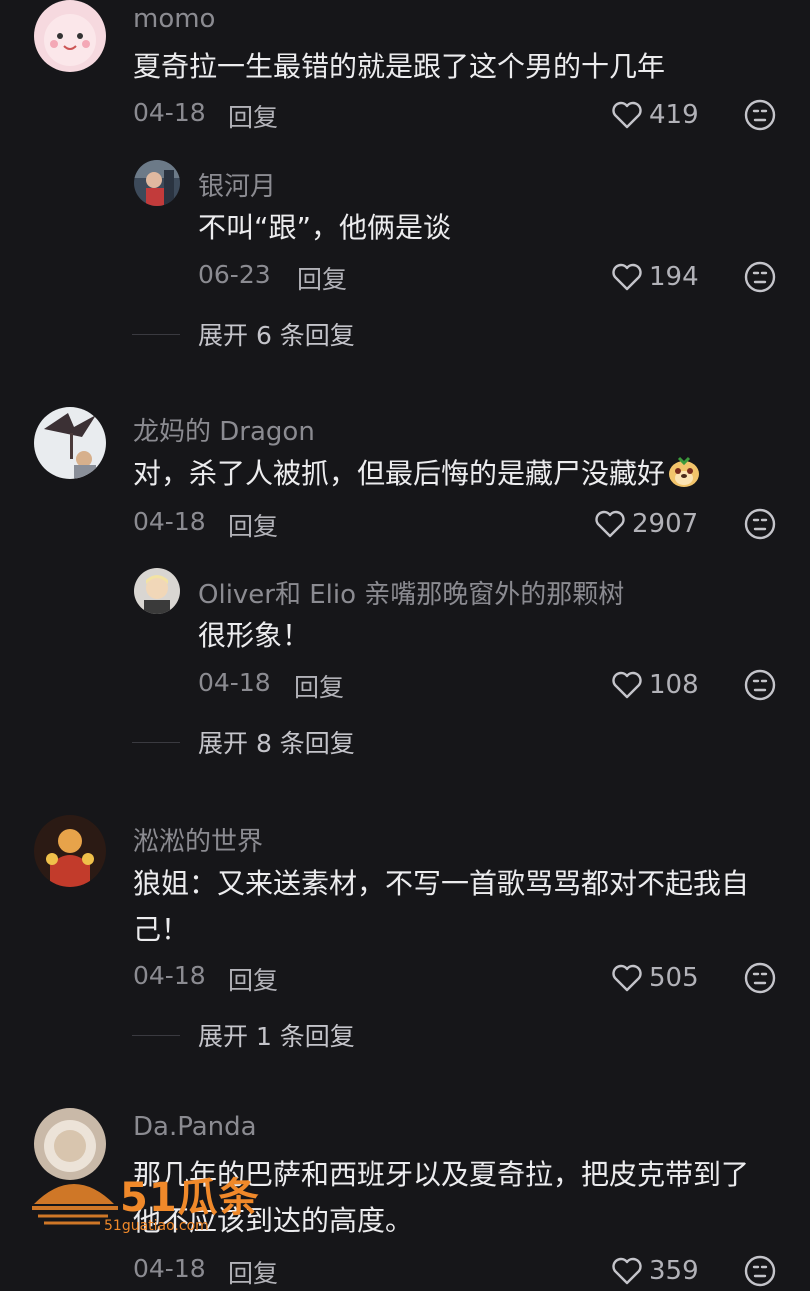 This screenshot has width=810, height=1291. I want to click on like-button: 2907, so click(646, 524).